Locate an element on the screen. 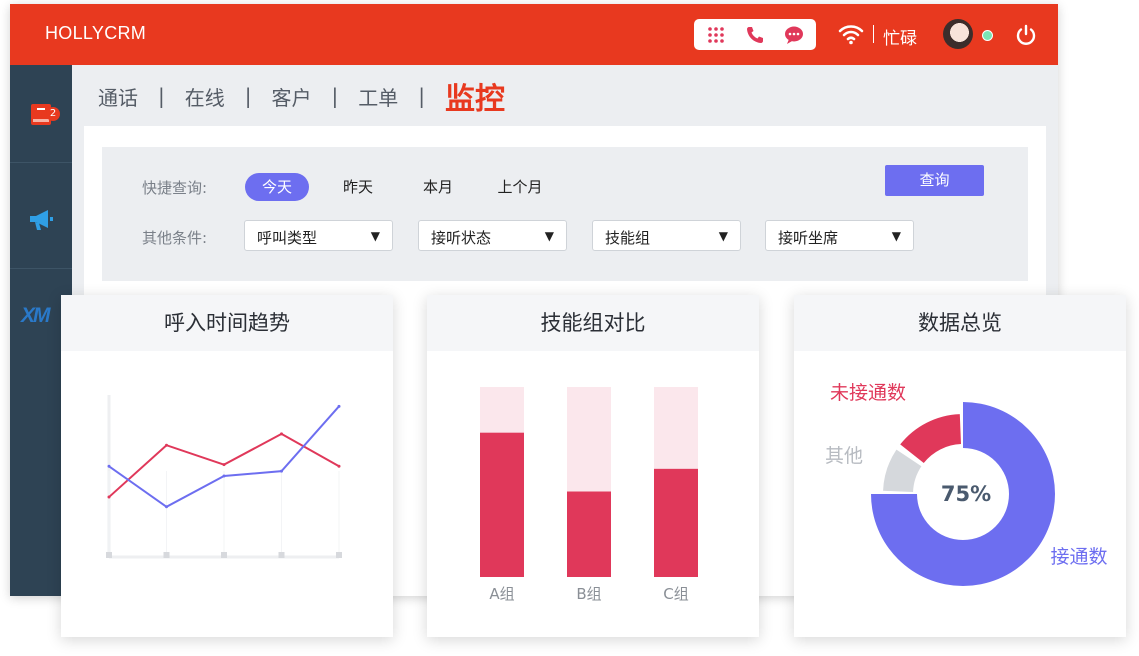 The height and width of the screenshot is (656, 1139). brand-logo: HOLLYCRM is located at coordinates (96, 33).